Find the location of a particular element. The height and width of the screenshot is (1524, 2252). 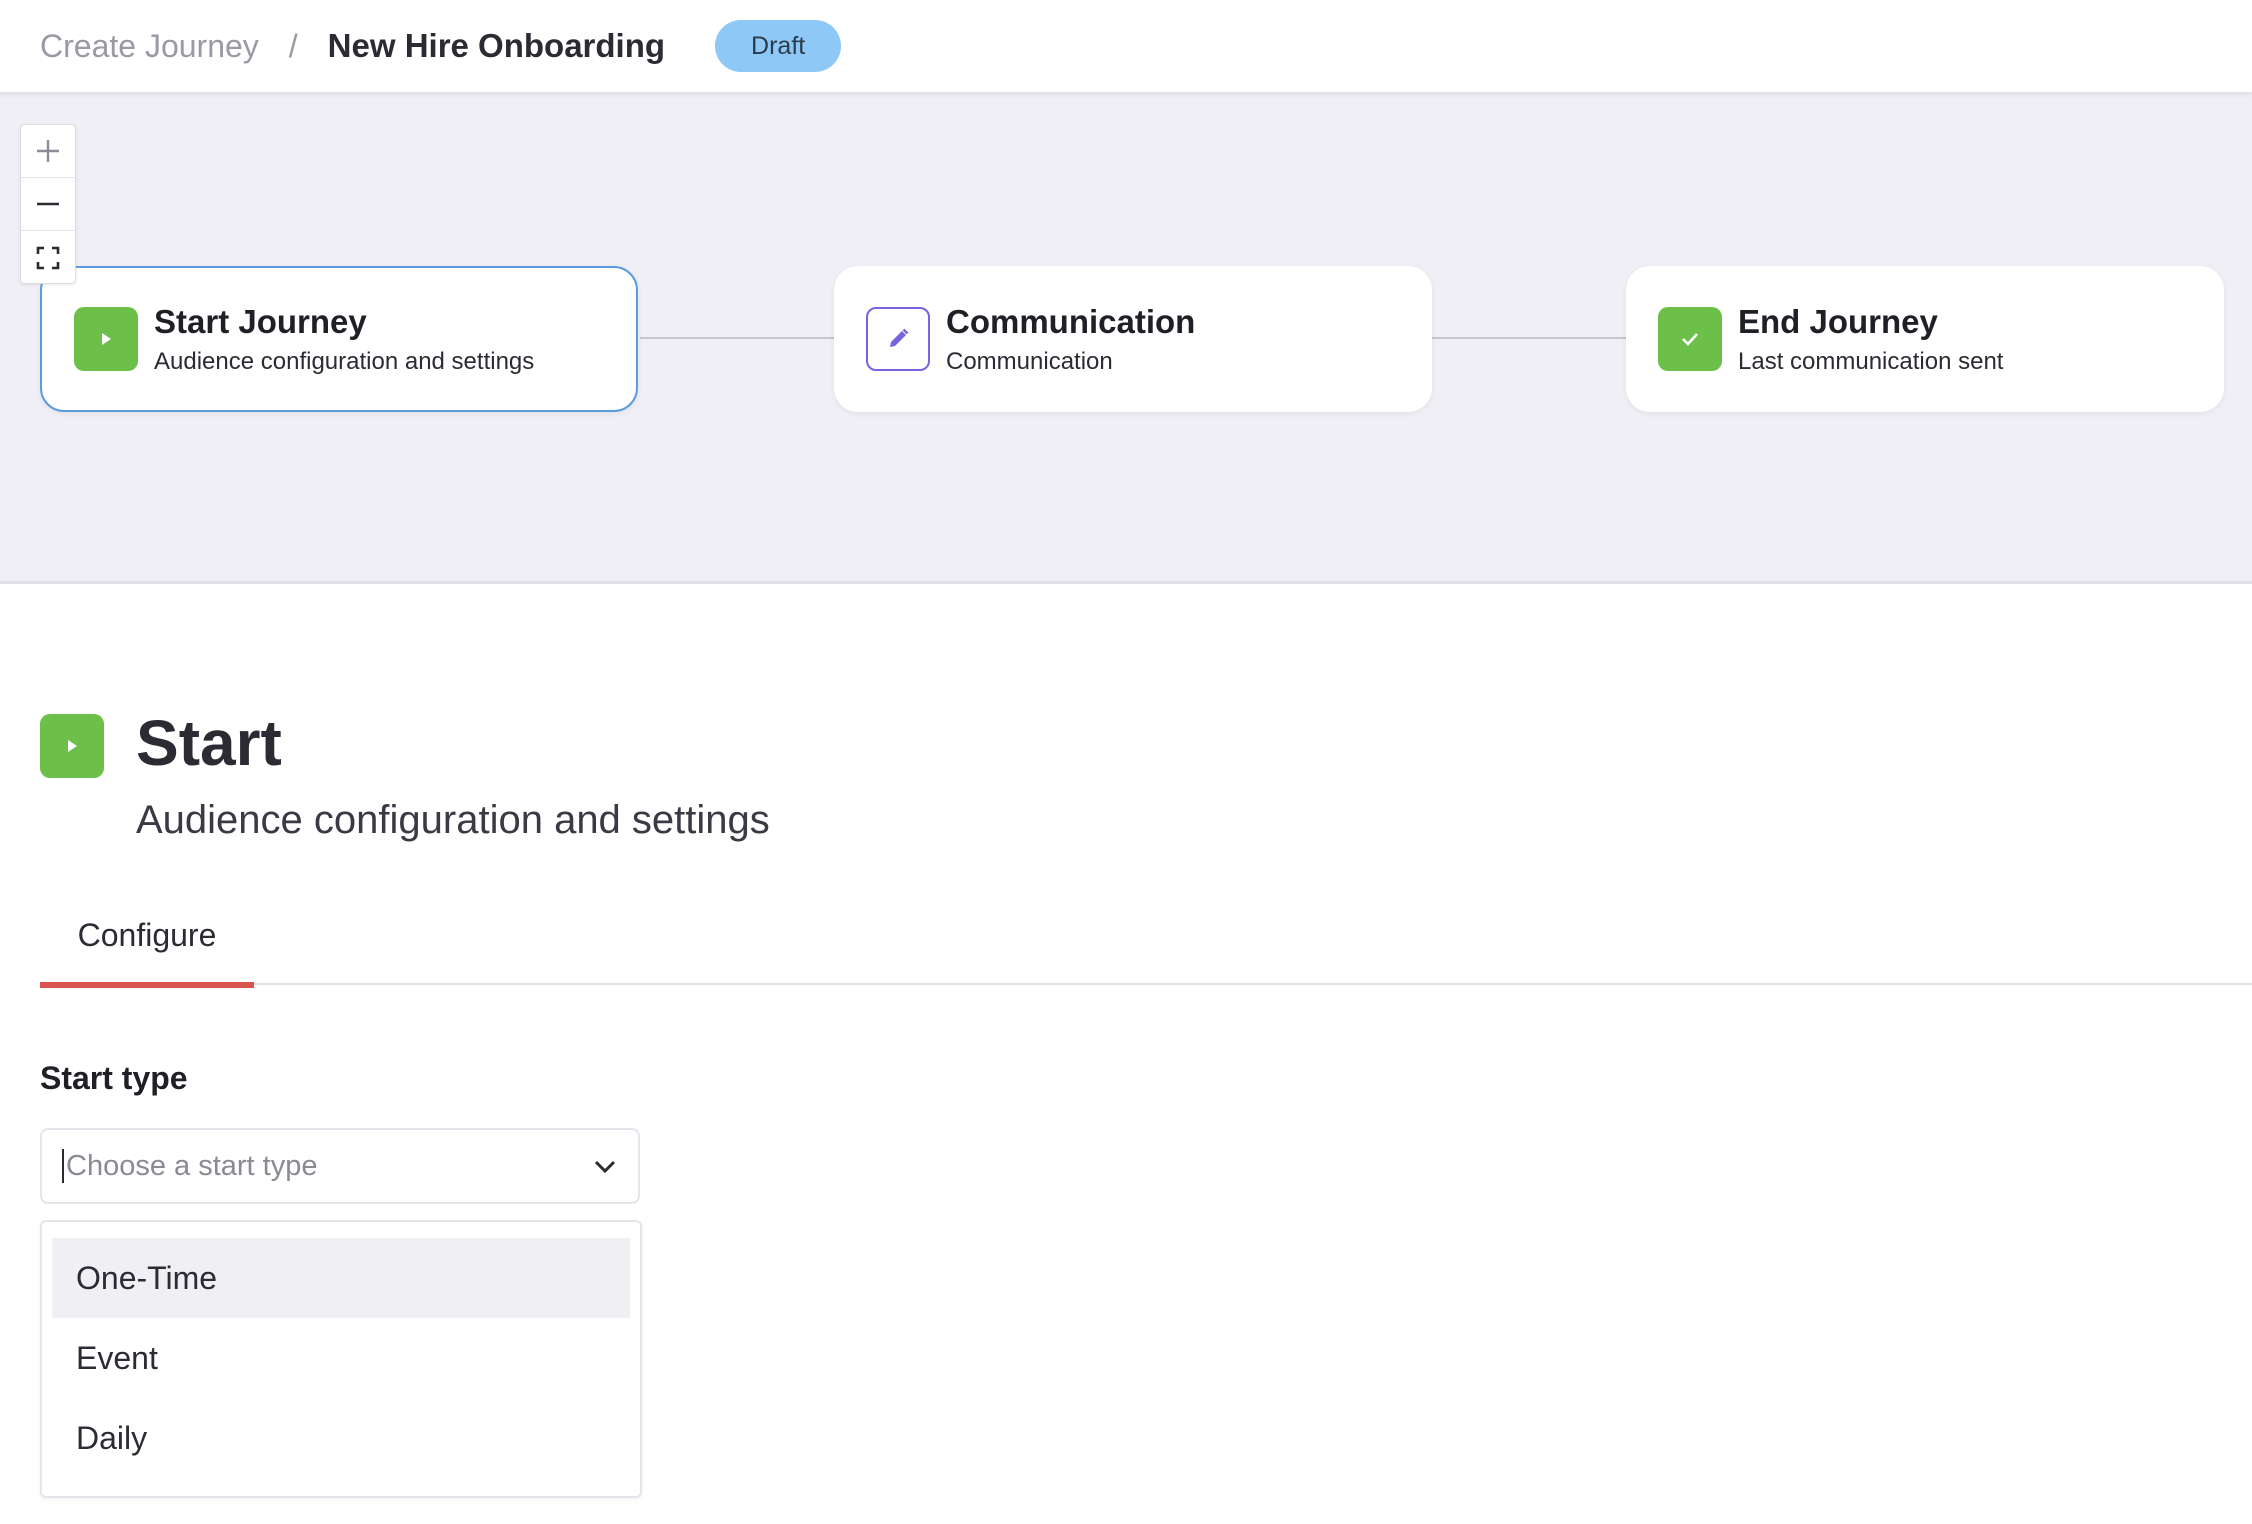

pencil-icon is located at coordinates (898, 339).